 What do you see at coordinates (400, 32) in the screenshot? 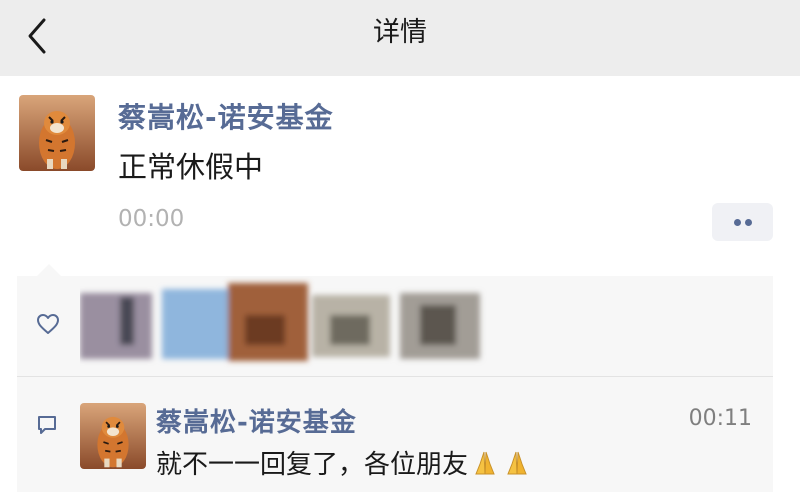
I see `page-title: 详情` at bounding box center [400, 32].